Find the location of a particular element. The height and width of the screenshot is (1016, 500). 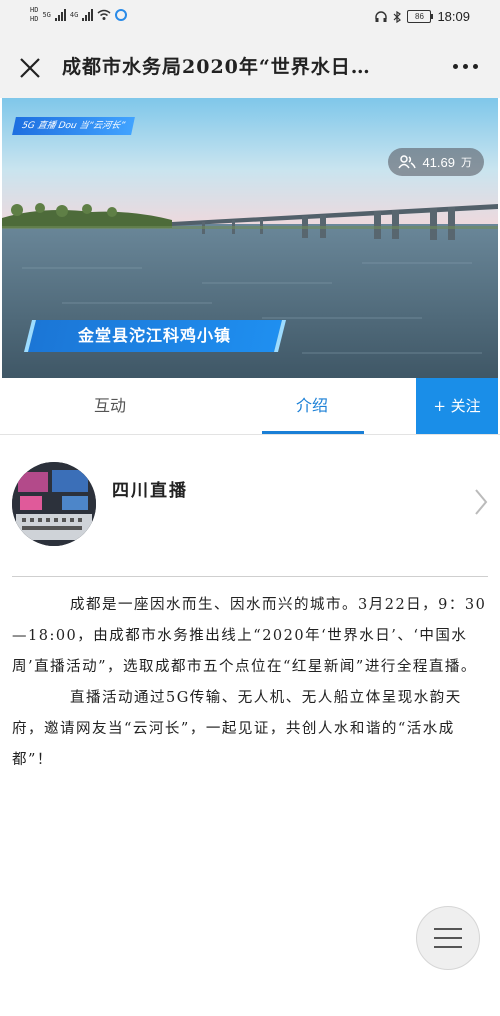

network1-label: 5G is located at coordinates (46, 14).